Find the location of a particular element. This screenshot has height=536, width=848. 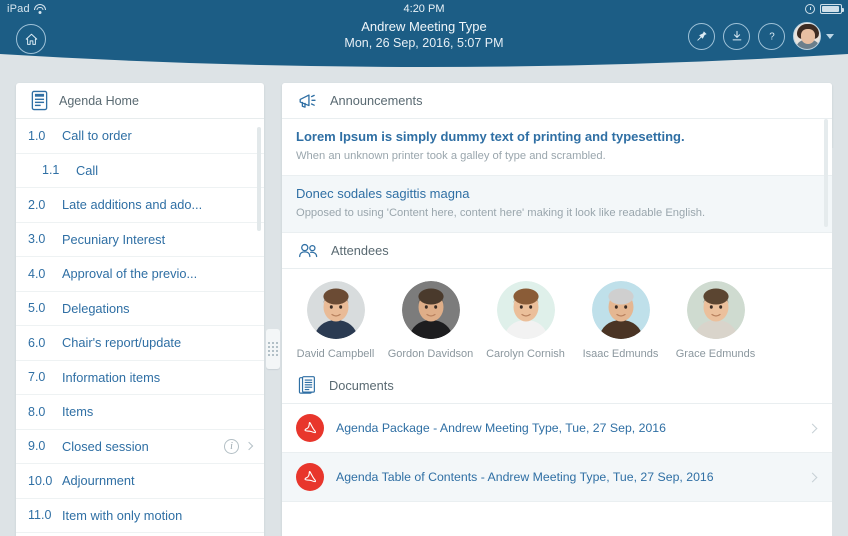

announcements-title: Announcements is located at coordinates (376, 100).